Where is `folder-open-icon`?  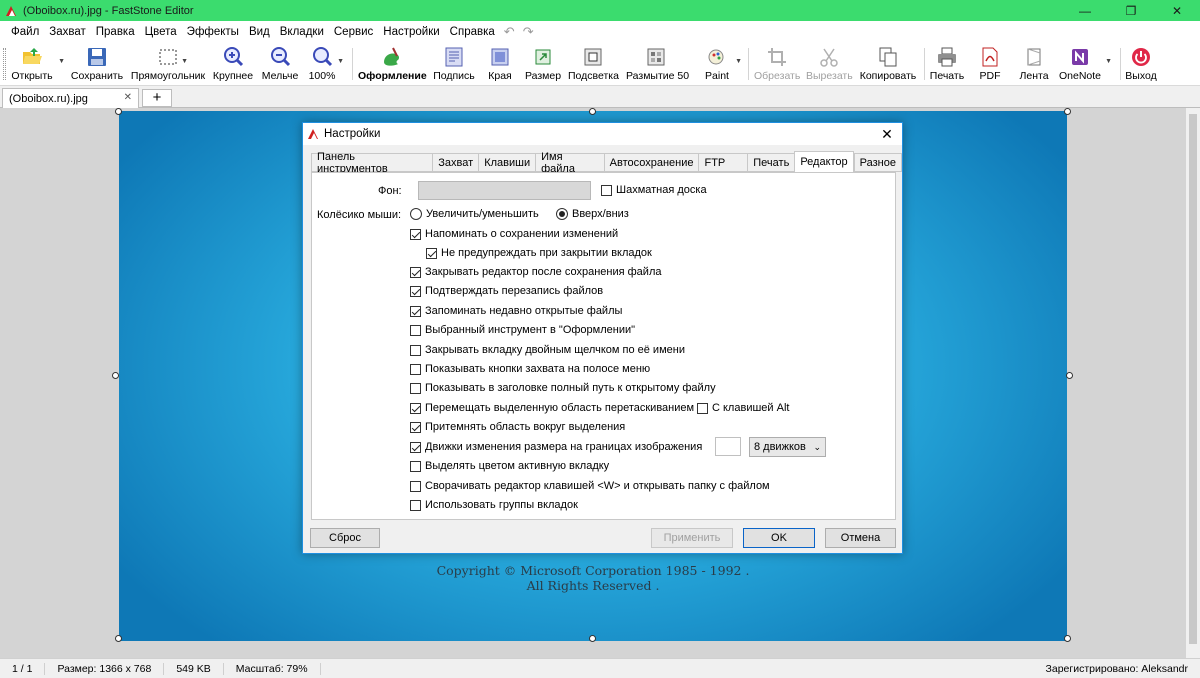 folder-open-icon is located at coordinates (32, 56).